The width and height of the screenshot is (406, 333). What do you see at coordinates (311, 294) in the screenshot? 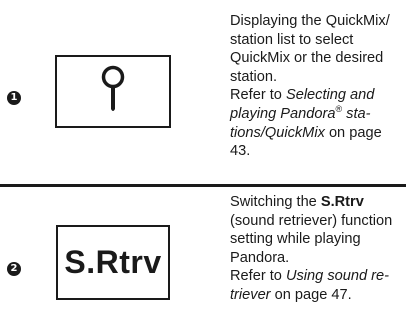
I see `ref-suffix: on page 47.` at bounding box center [311, 294].